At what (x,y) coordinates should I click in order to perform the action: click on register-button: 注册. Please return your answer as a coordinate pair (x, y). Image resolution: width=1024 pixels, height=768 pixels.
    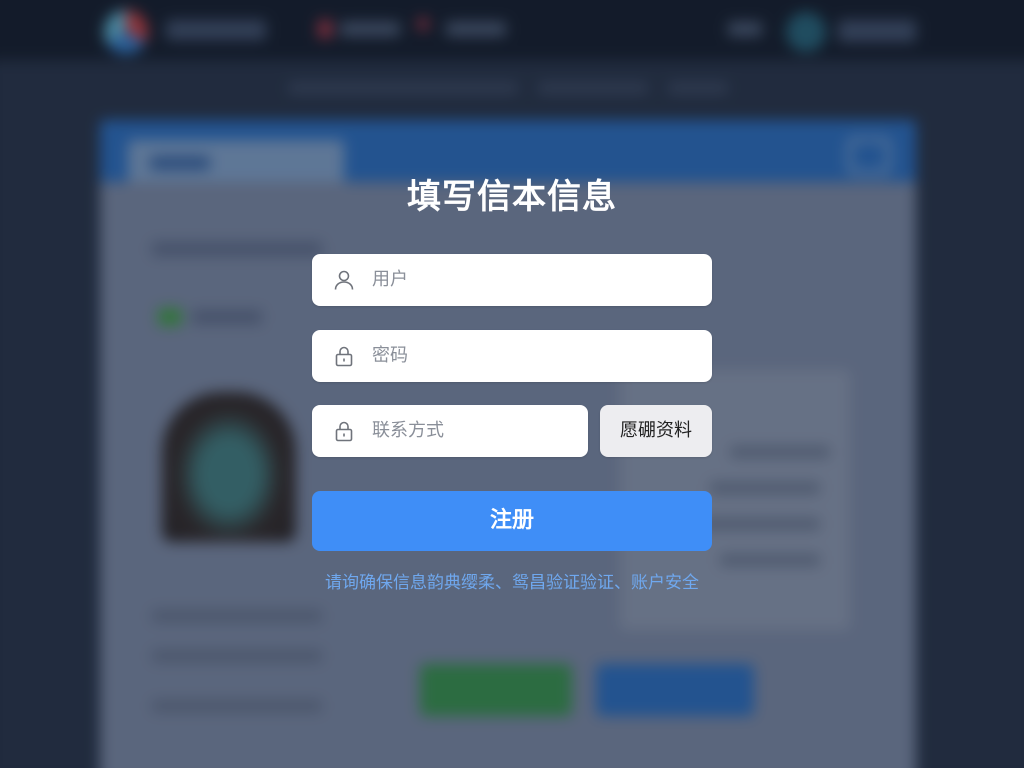
    Looking at the image, I should click on (512, 521).